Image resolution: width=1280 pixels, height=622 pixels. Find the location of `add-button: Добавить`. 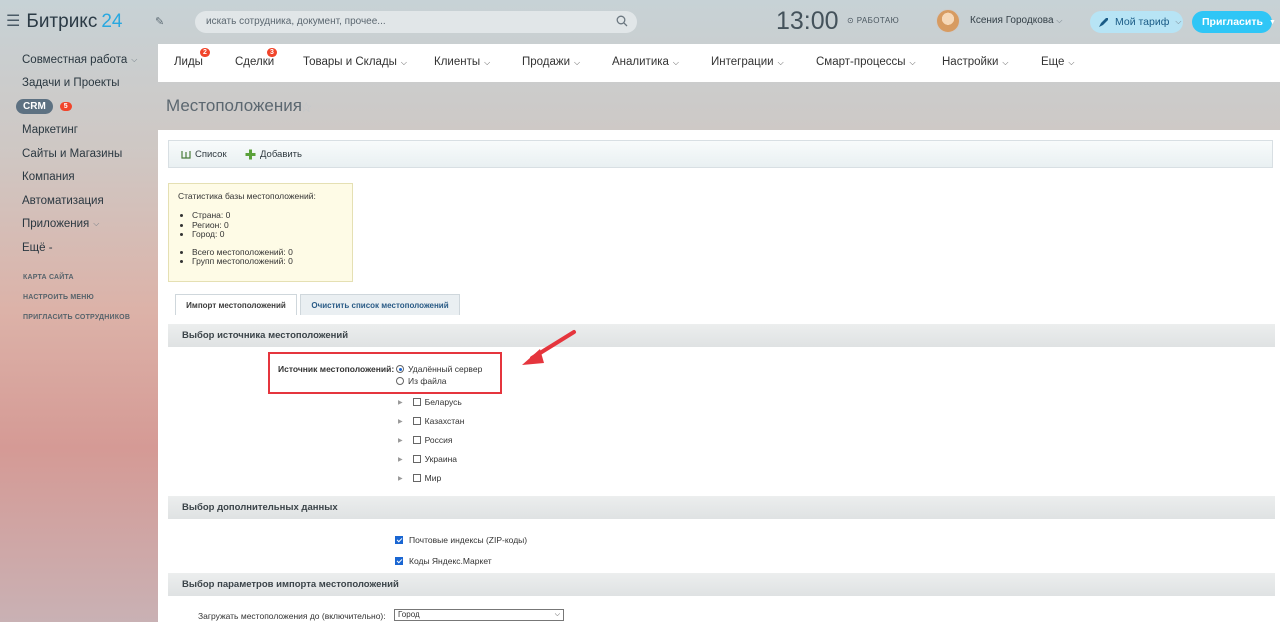

add-button: Добавить is located at coordinates (273, 154).